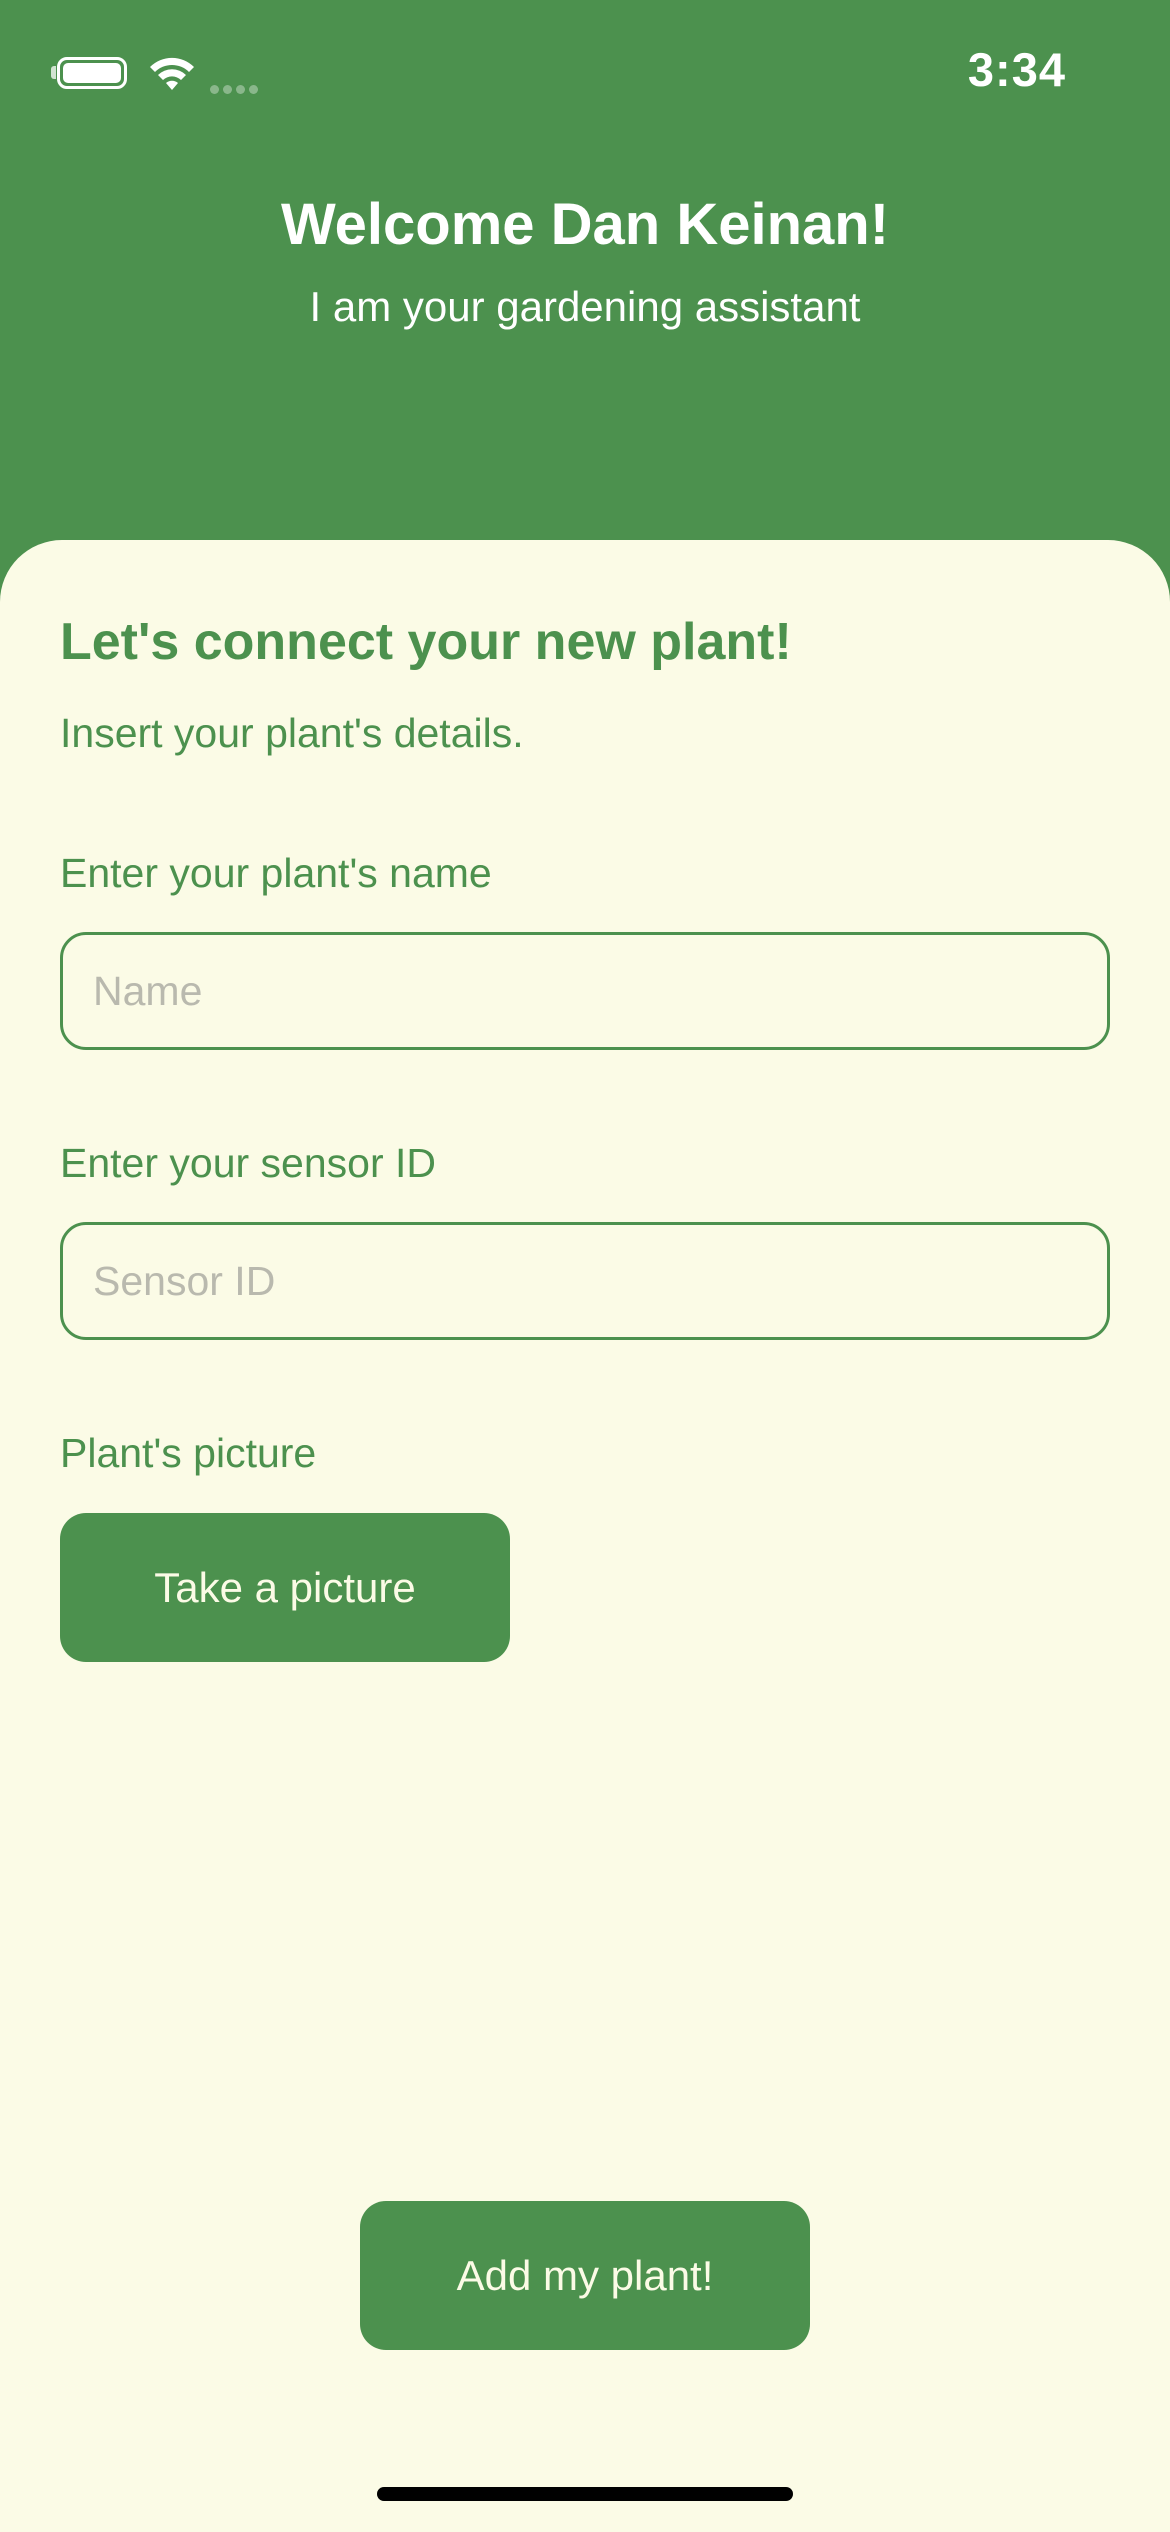  I want to click on home-indicator, so click(585, 2494).